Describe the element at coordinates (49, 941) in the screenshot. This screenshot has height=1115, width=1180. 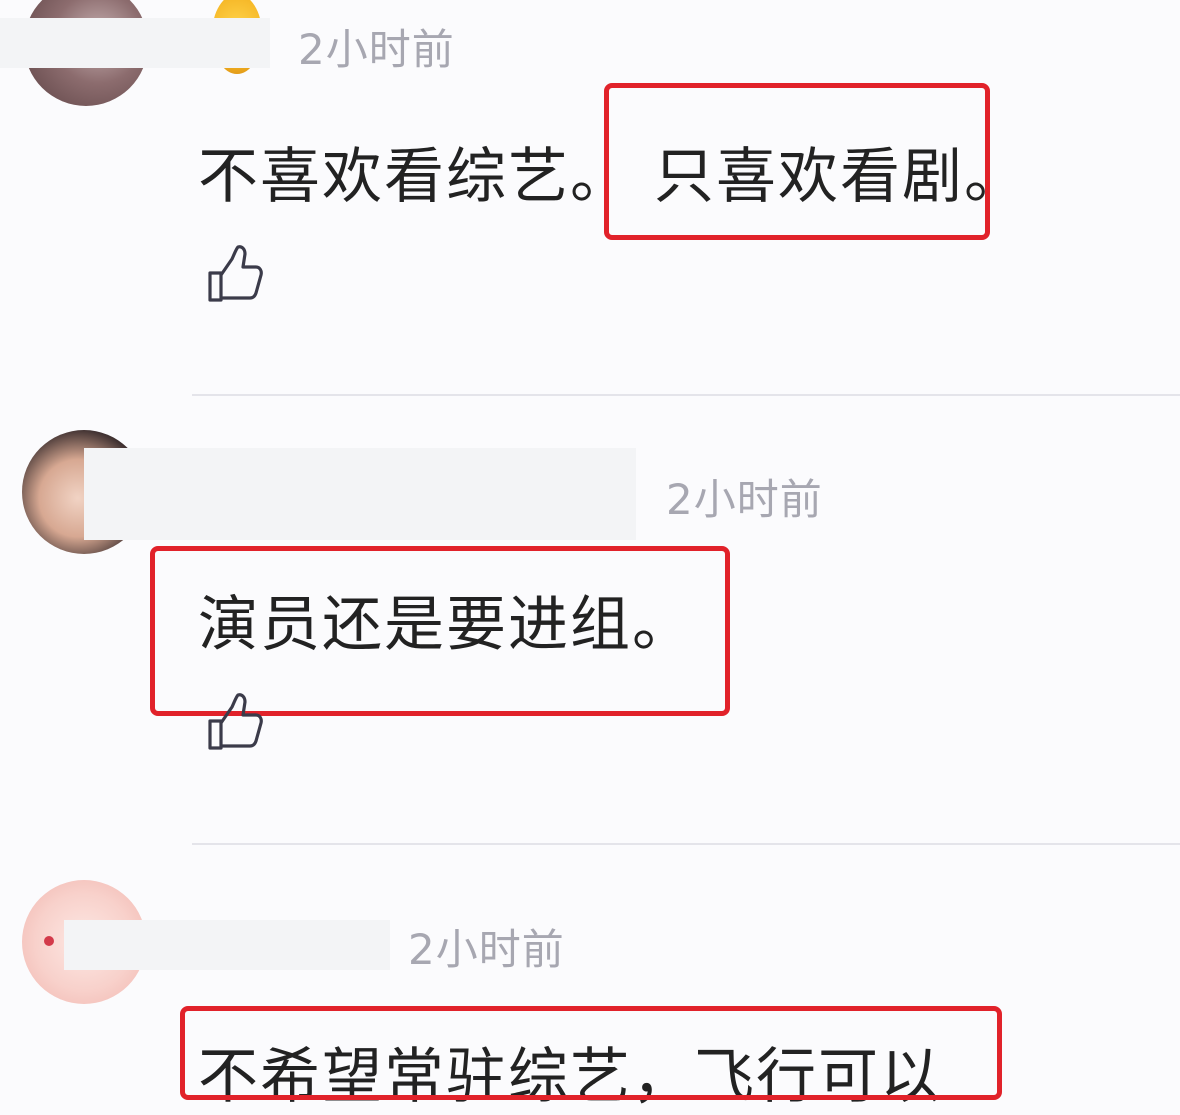
I see `avatar-detail` at that location.